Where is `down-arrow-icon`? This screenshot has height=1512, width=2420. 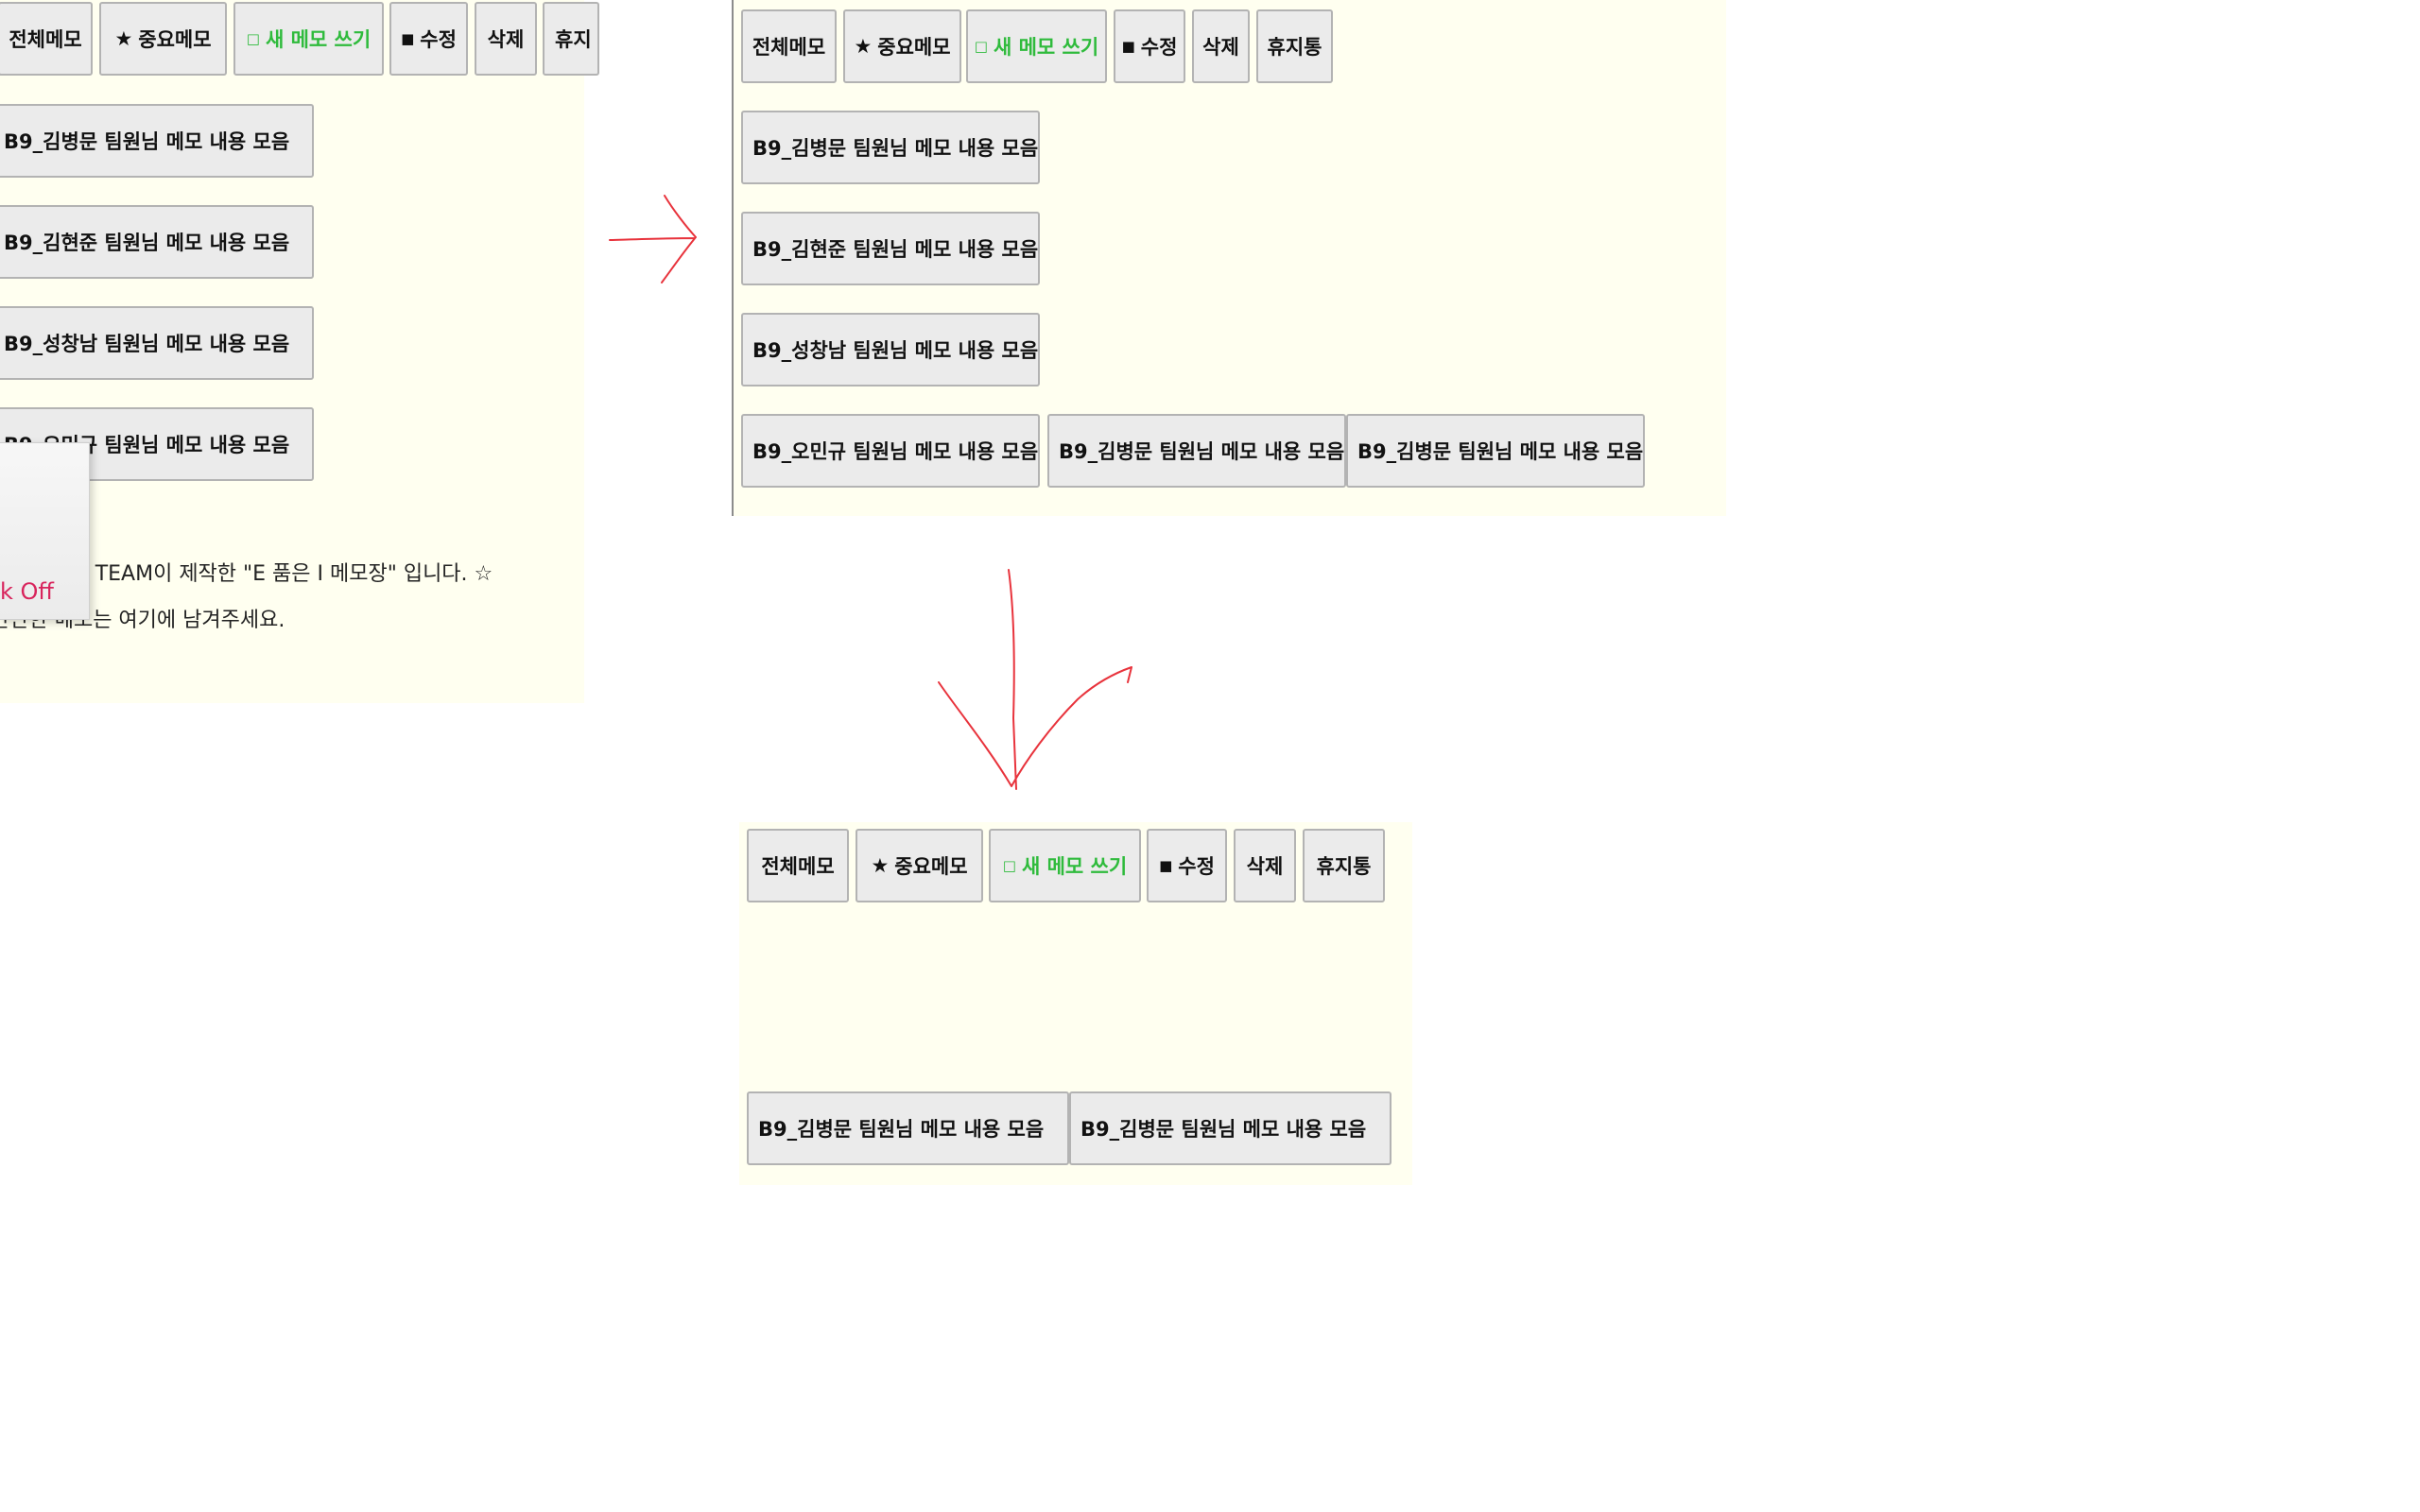
down-arrow-icon is located at coordinates (1035, 679).